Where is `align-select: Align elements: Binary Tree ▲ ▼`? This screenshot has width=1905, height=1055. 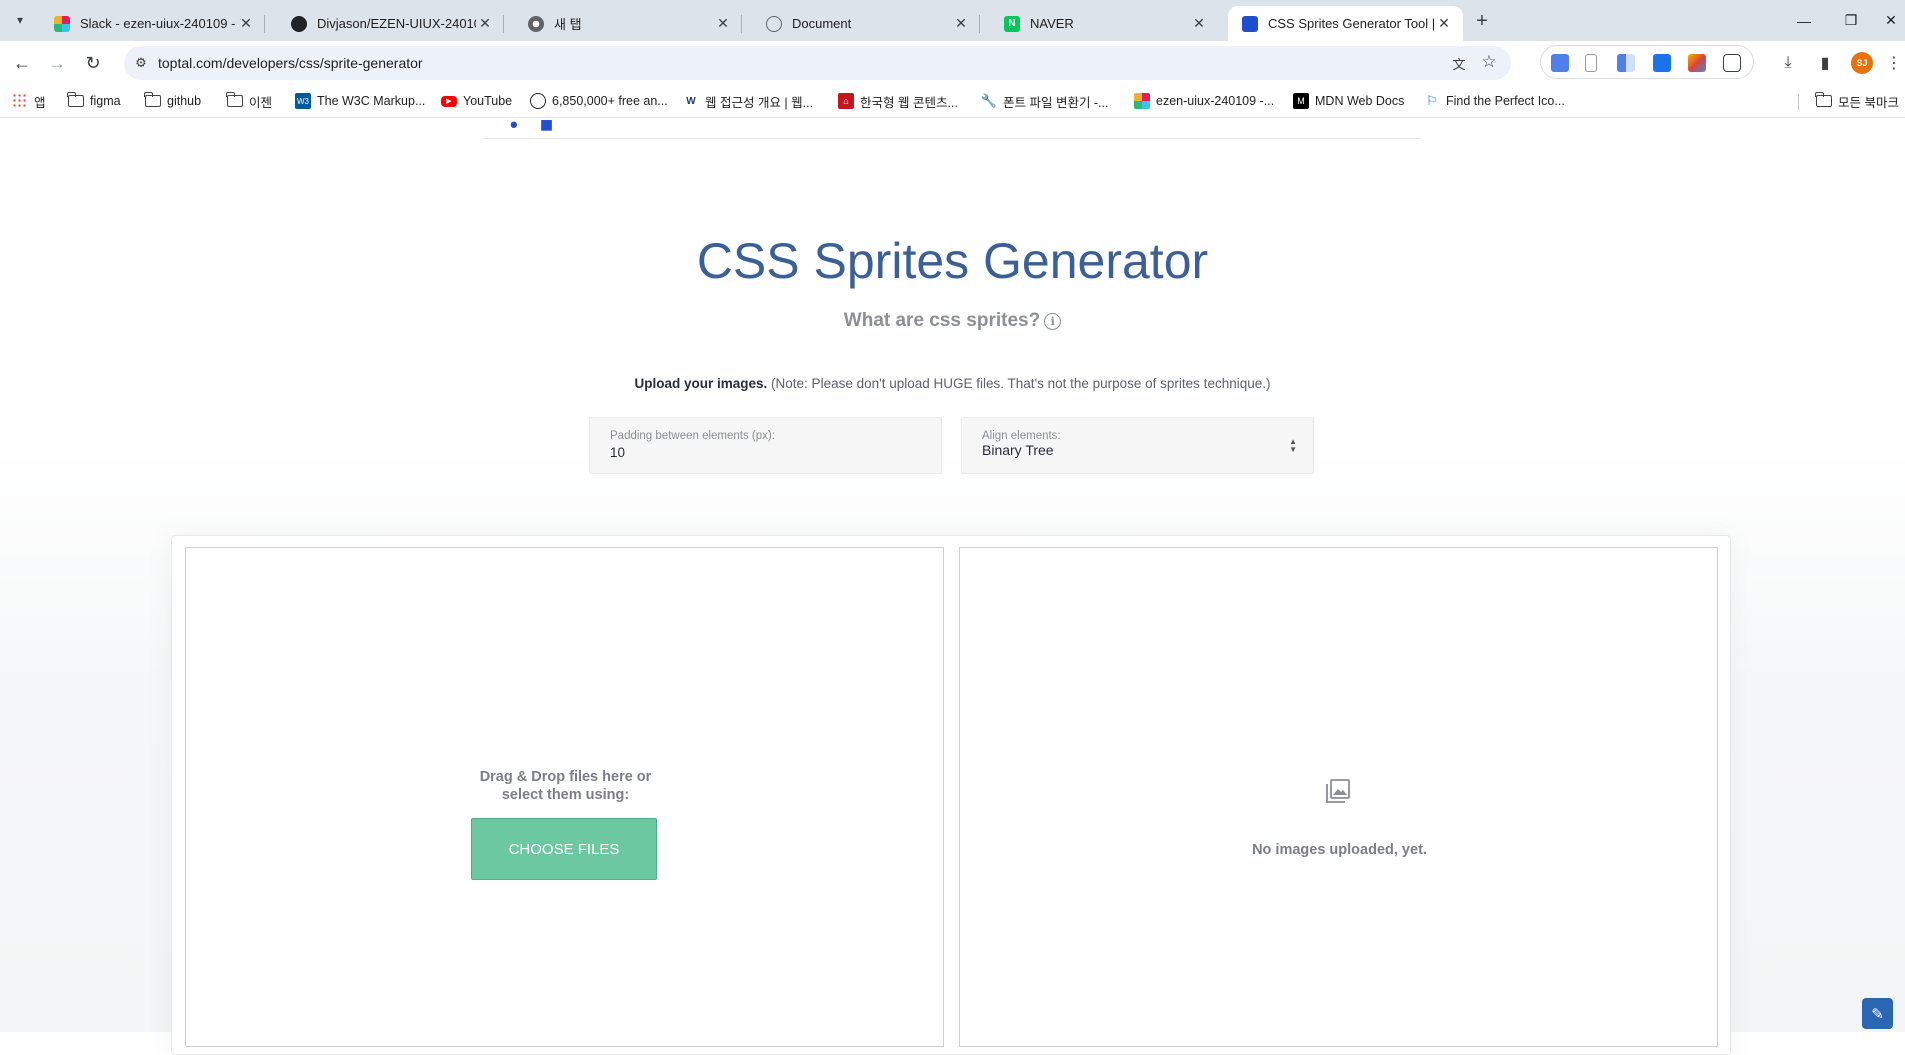 align-select: Align elements: Binary Tree ▲ ▼ is located at coordinates (1137, 445).